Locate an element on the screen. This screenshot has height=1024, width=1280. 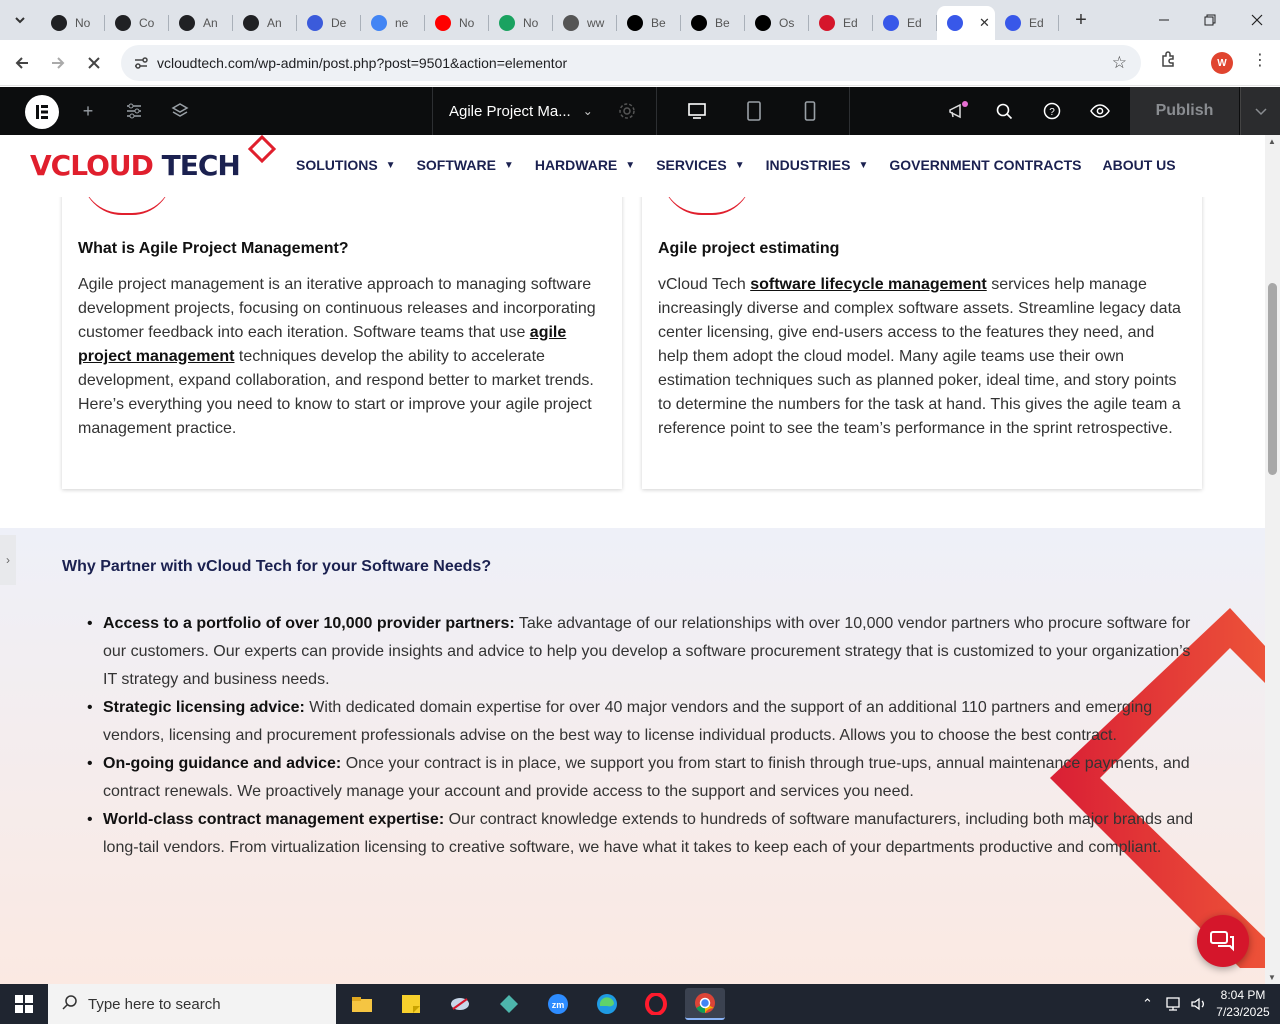
list-item-lead: On-going guidance and advice: is located at coordinates (222, 763).